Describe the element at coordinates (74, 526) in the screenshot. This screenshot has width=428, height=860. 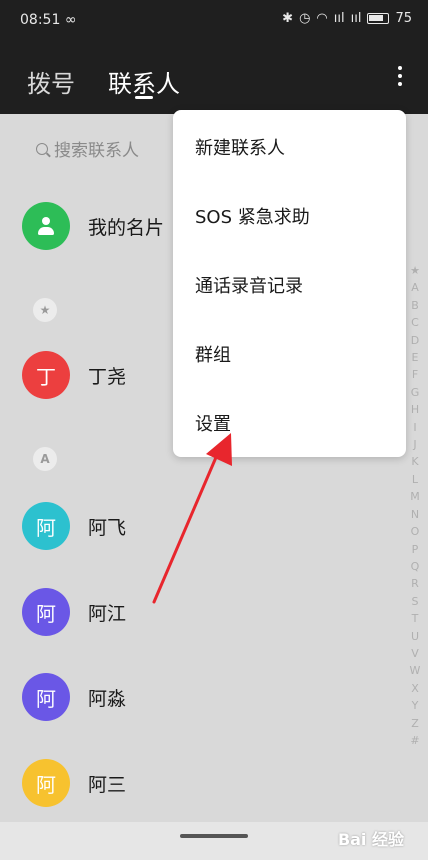
I see `list-item: 阿 阿飞` at that location.